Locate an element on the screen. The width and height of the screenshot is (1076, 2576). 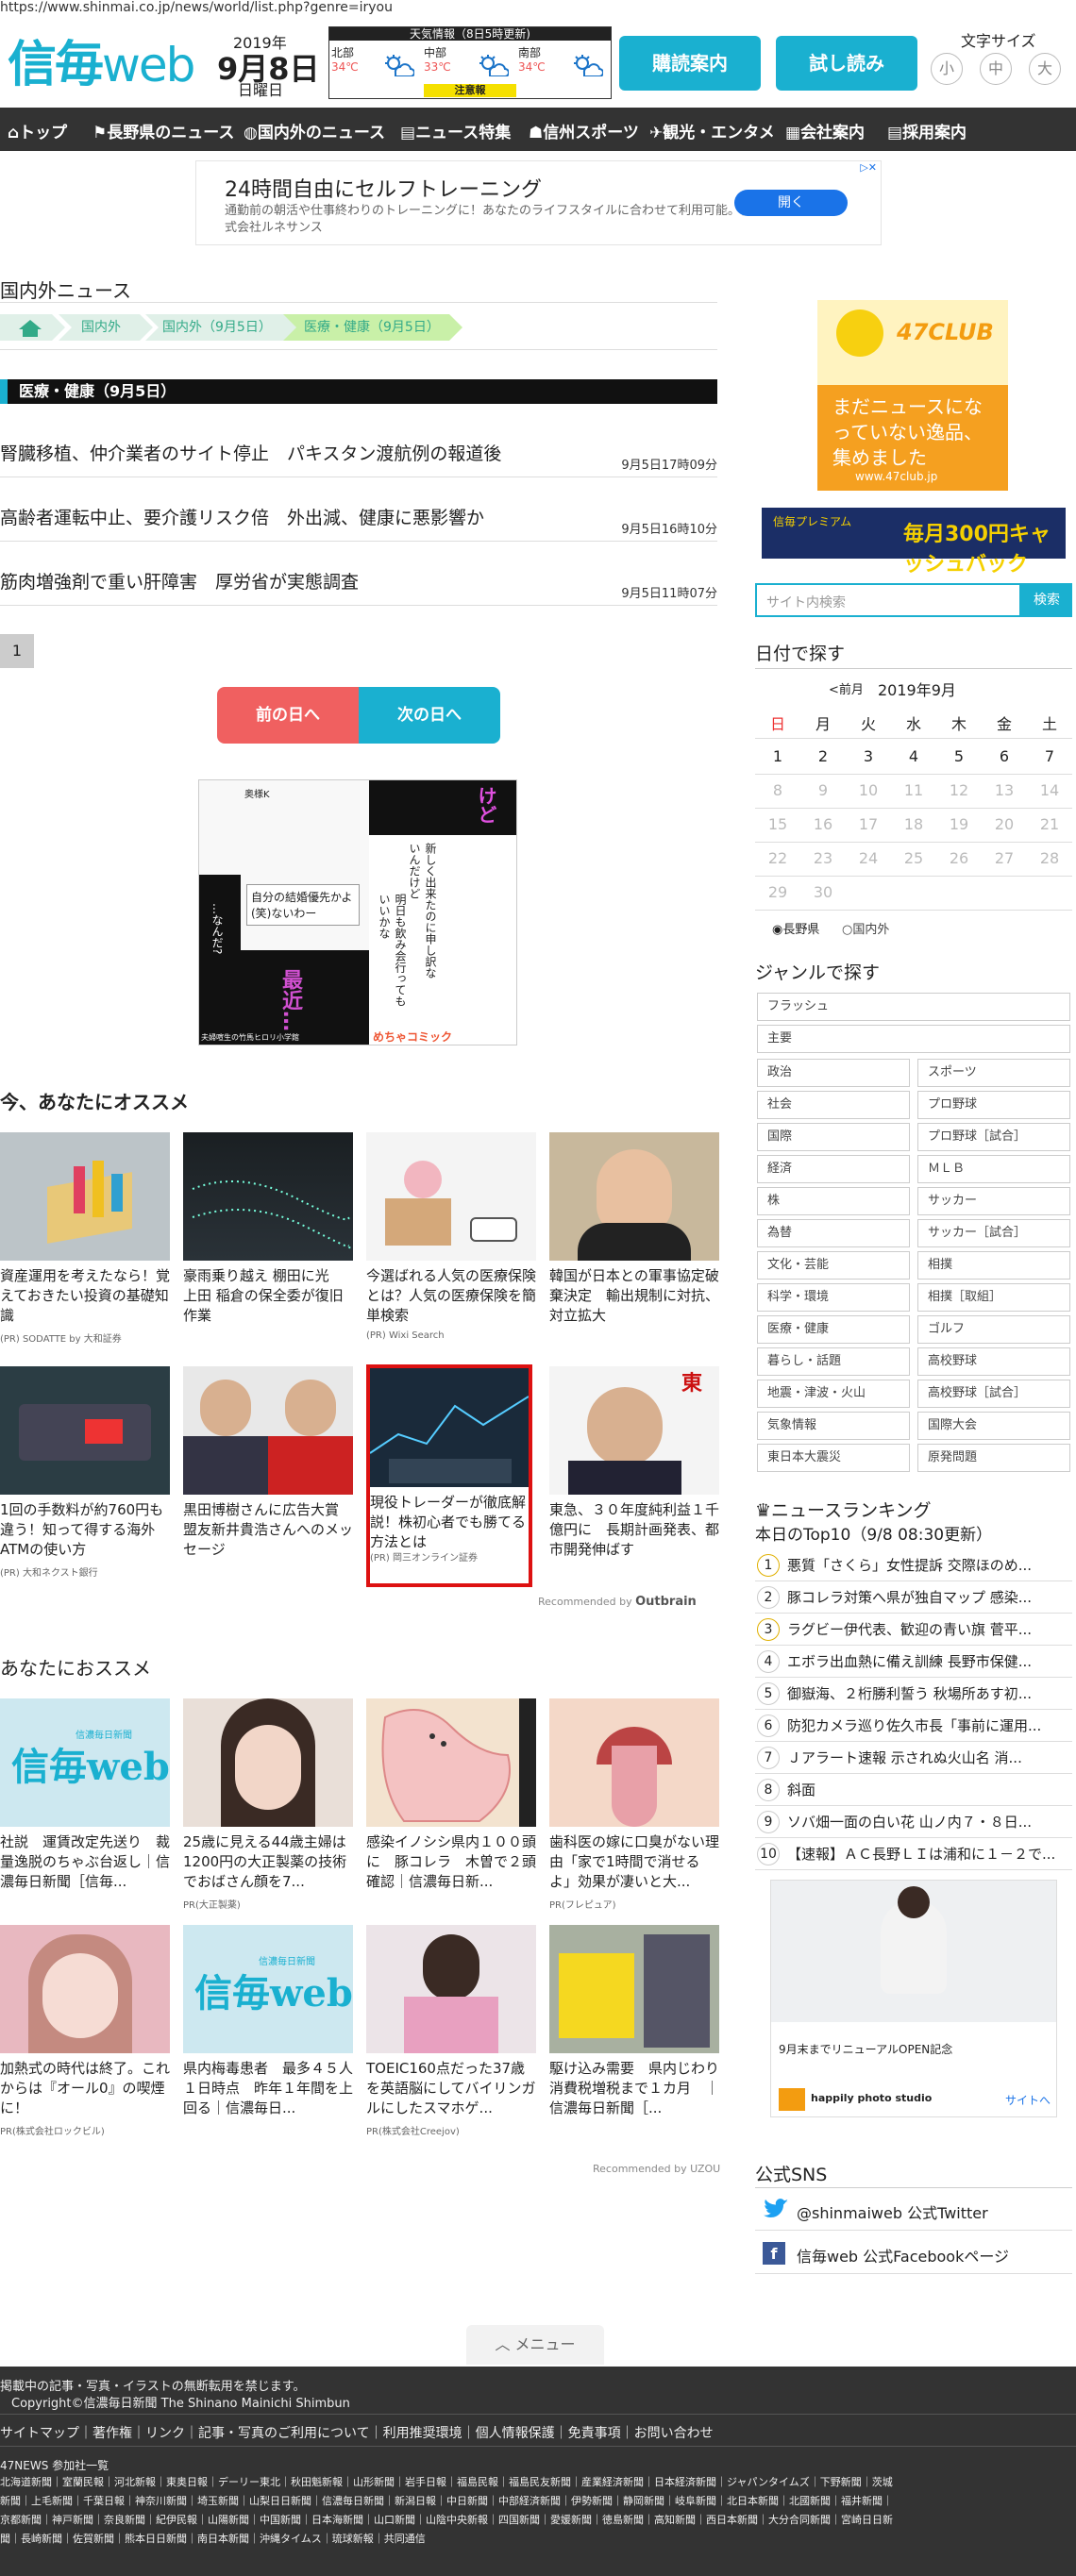
calendar-day: 7 is located at coordinates (1049, 756).